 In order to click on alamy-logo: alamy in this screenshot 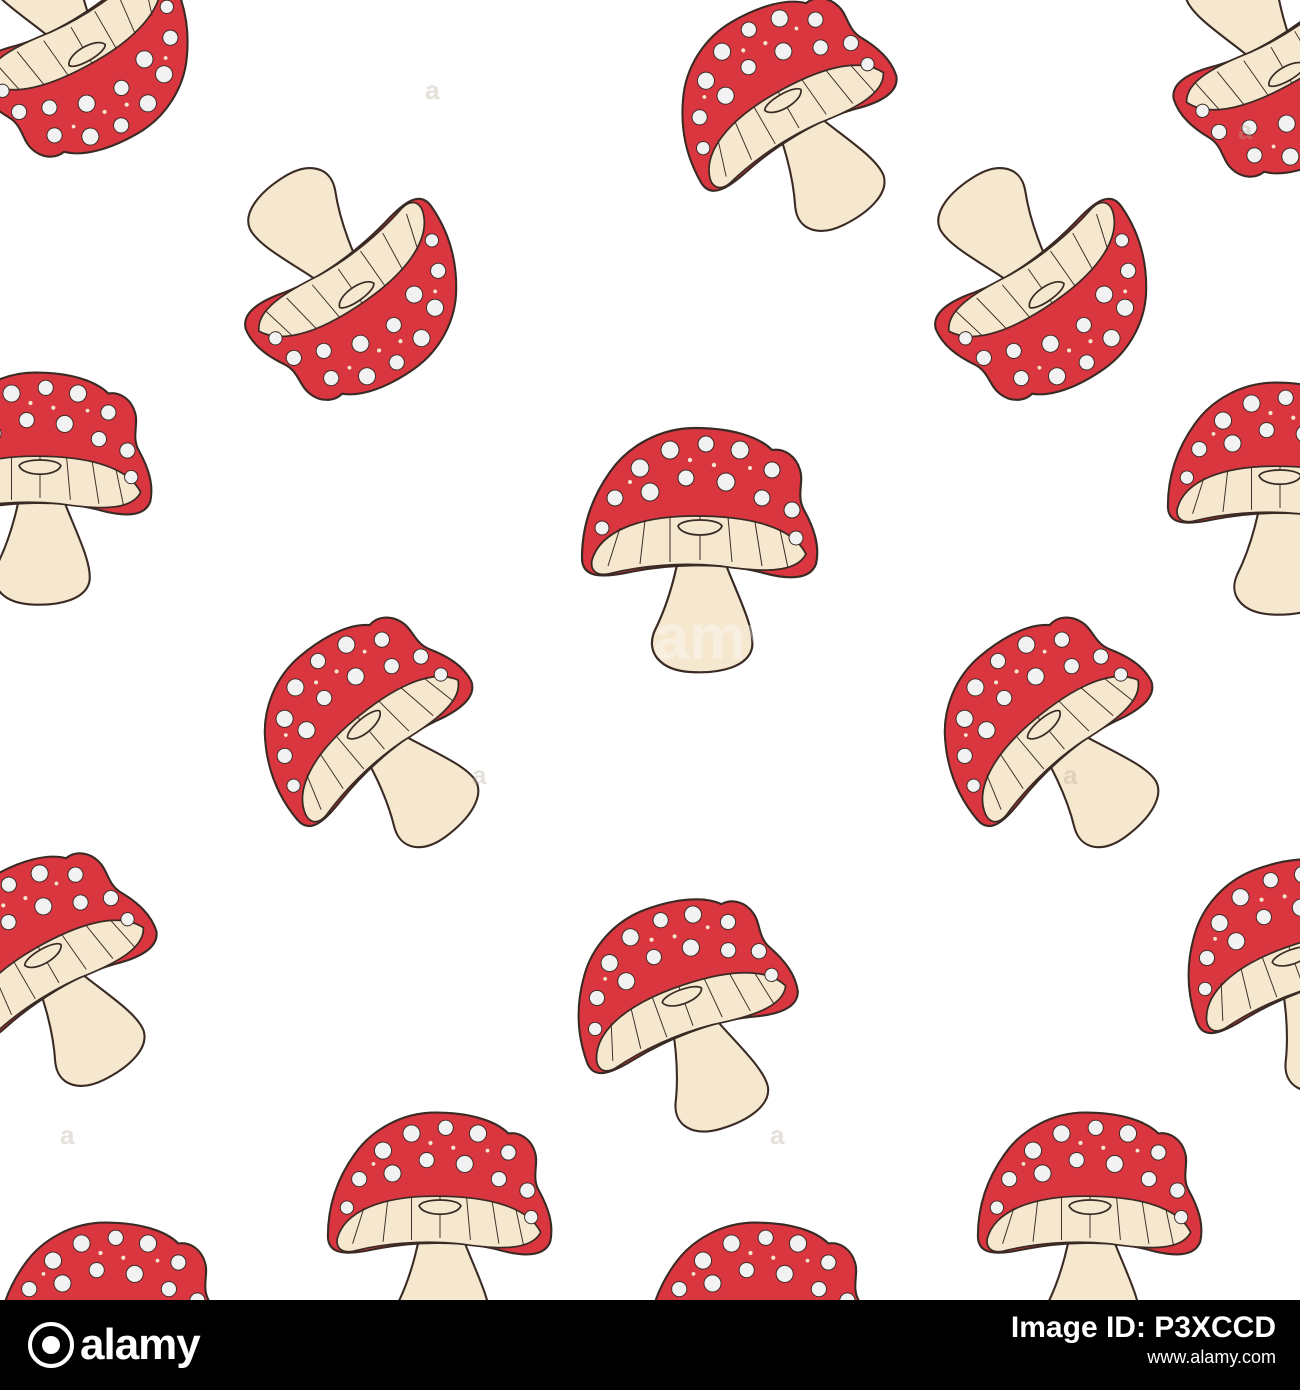, I will do `click(114, 1345)`.